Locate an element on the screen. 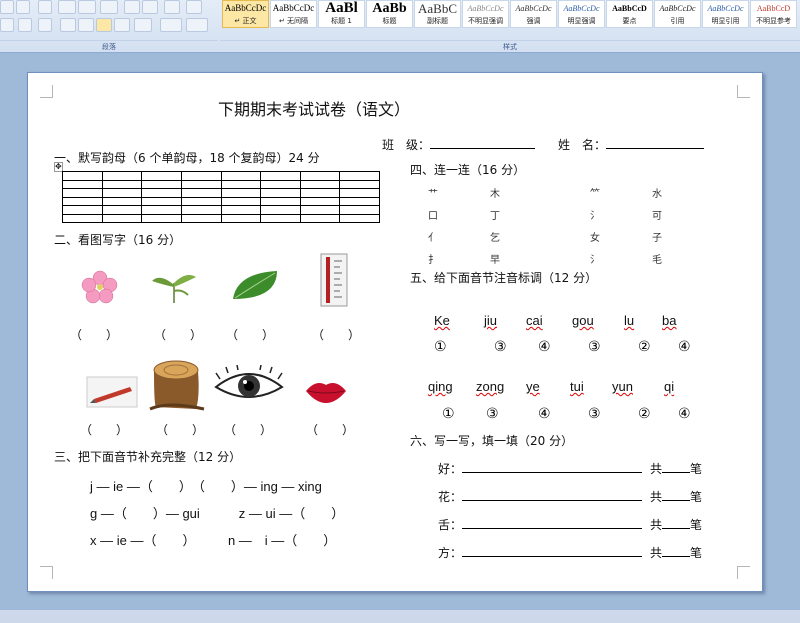 Image resolution: width=800 pixels, height=623 pixels. section-4-heading: 四、连一连（16 分） is located at coordinates (468, 170).